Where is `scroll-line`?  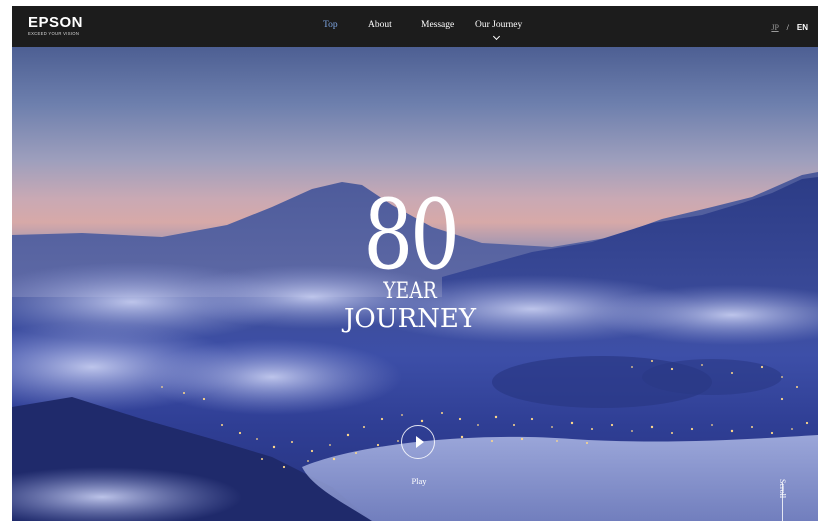 scroll-line is located at coordinates (782, 502).